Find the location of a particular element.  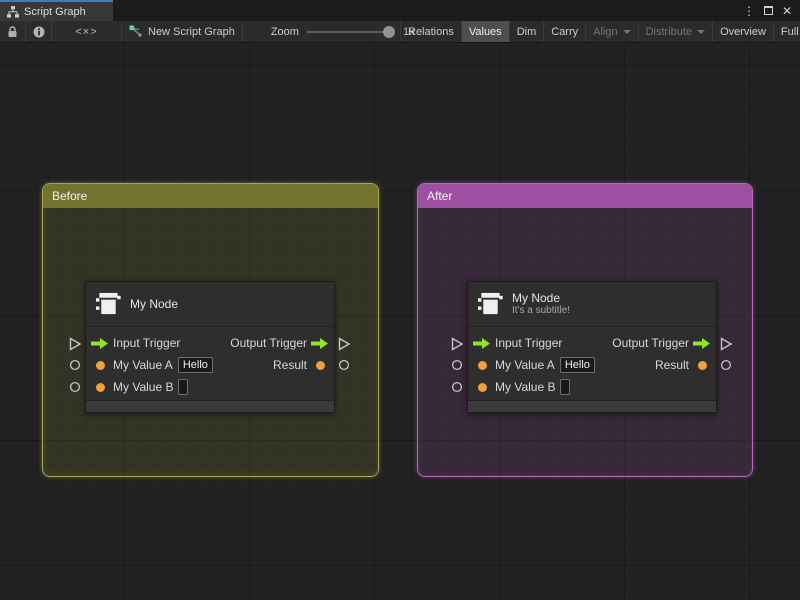

overview-button: Overview is located at coordinates (743, 31).